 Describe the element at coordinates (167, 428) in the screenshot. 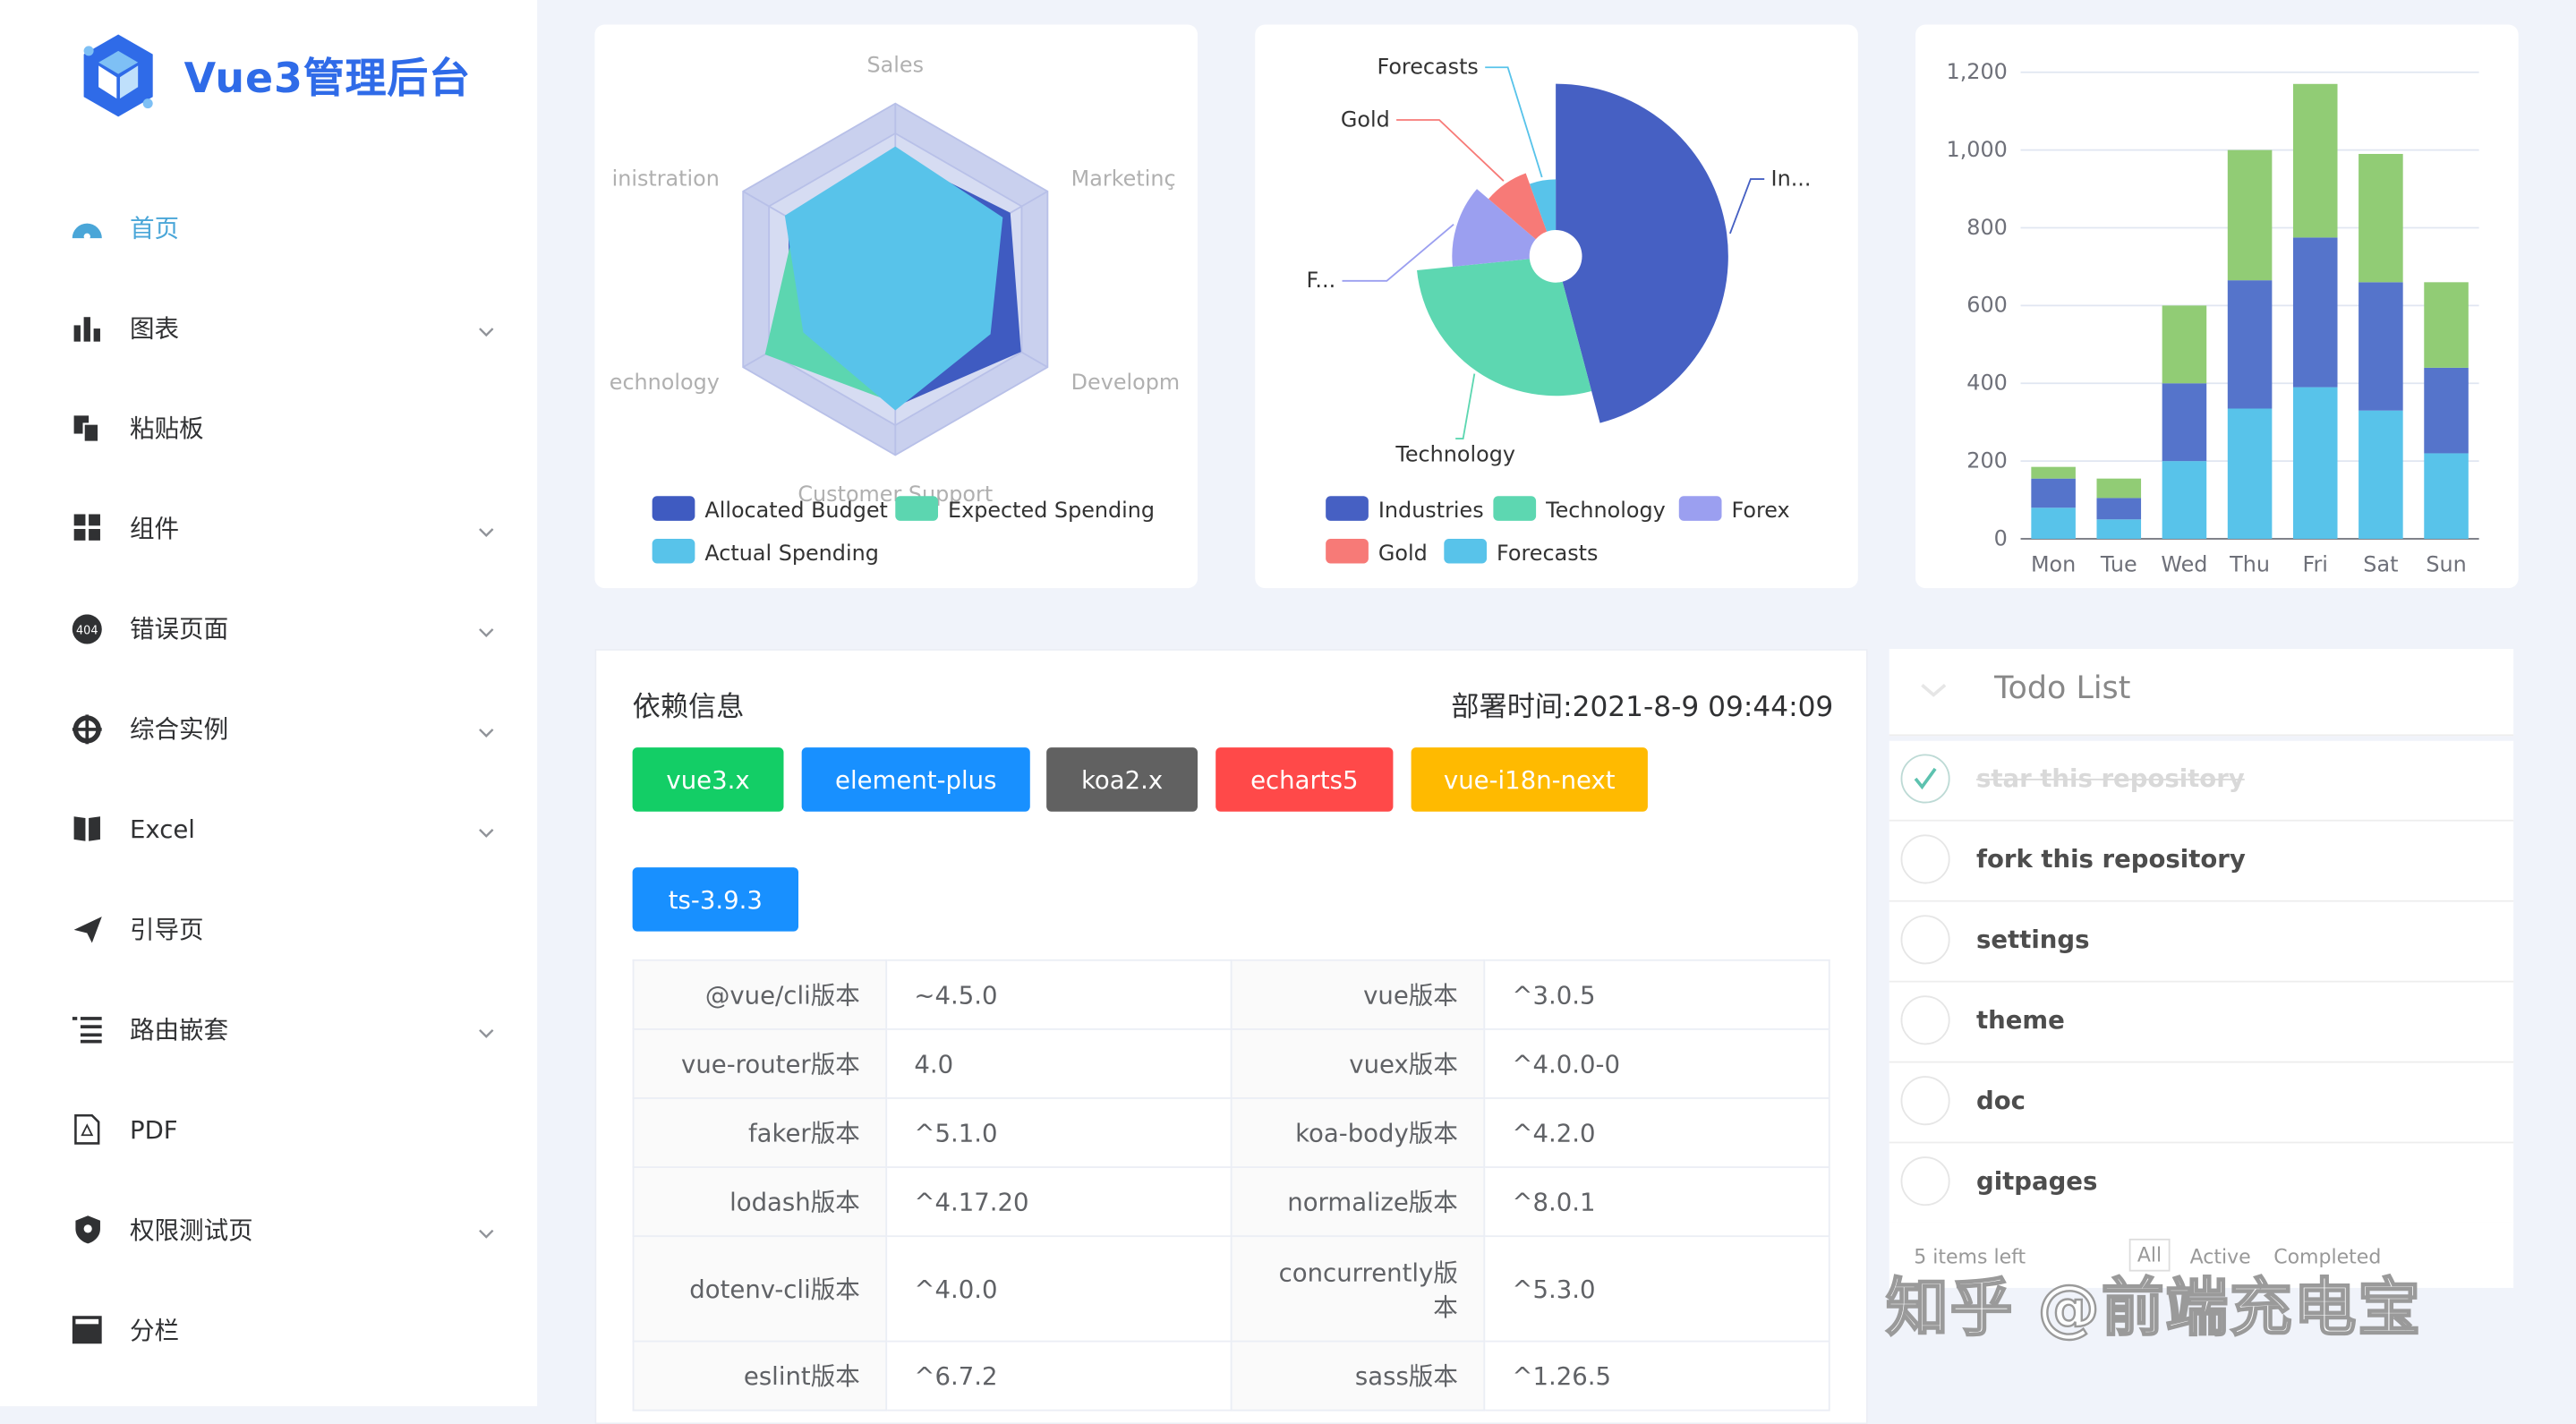

I see `sidebar-item-label: 粘贴板` at that location.